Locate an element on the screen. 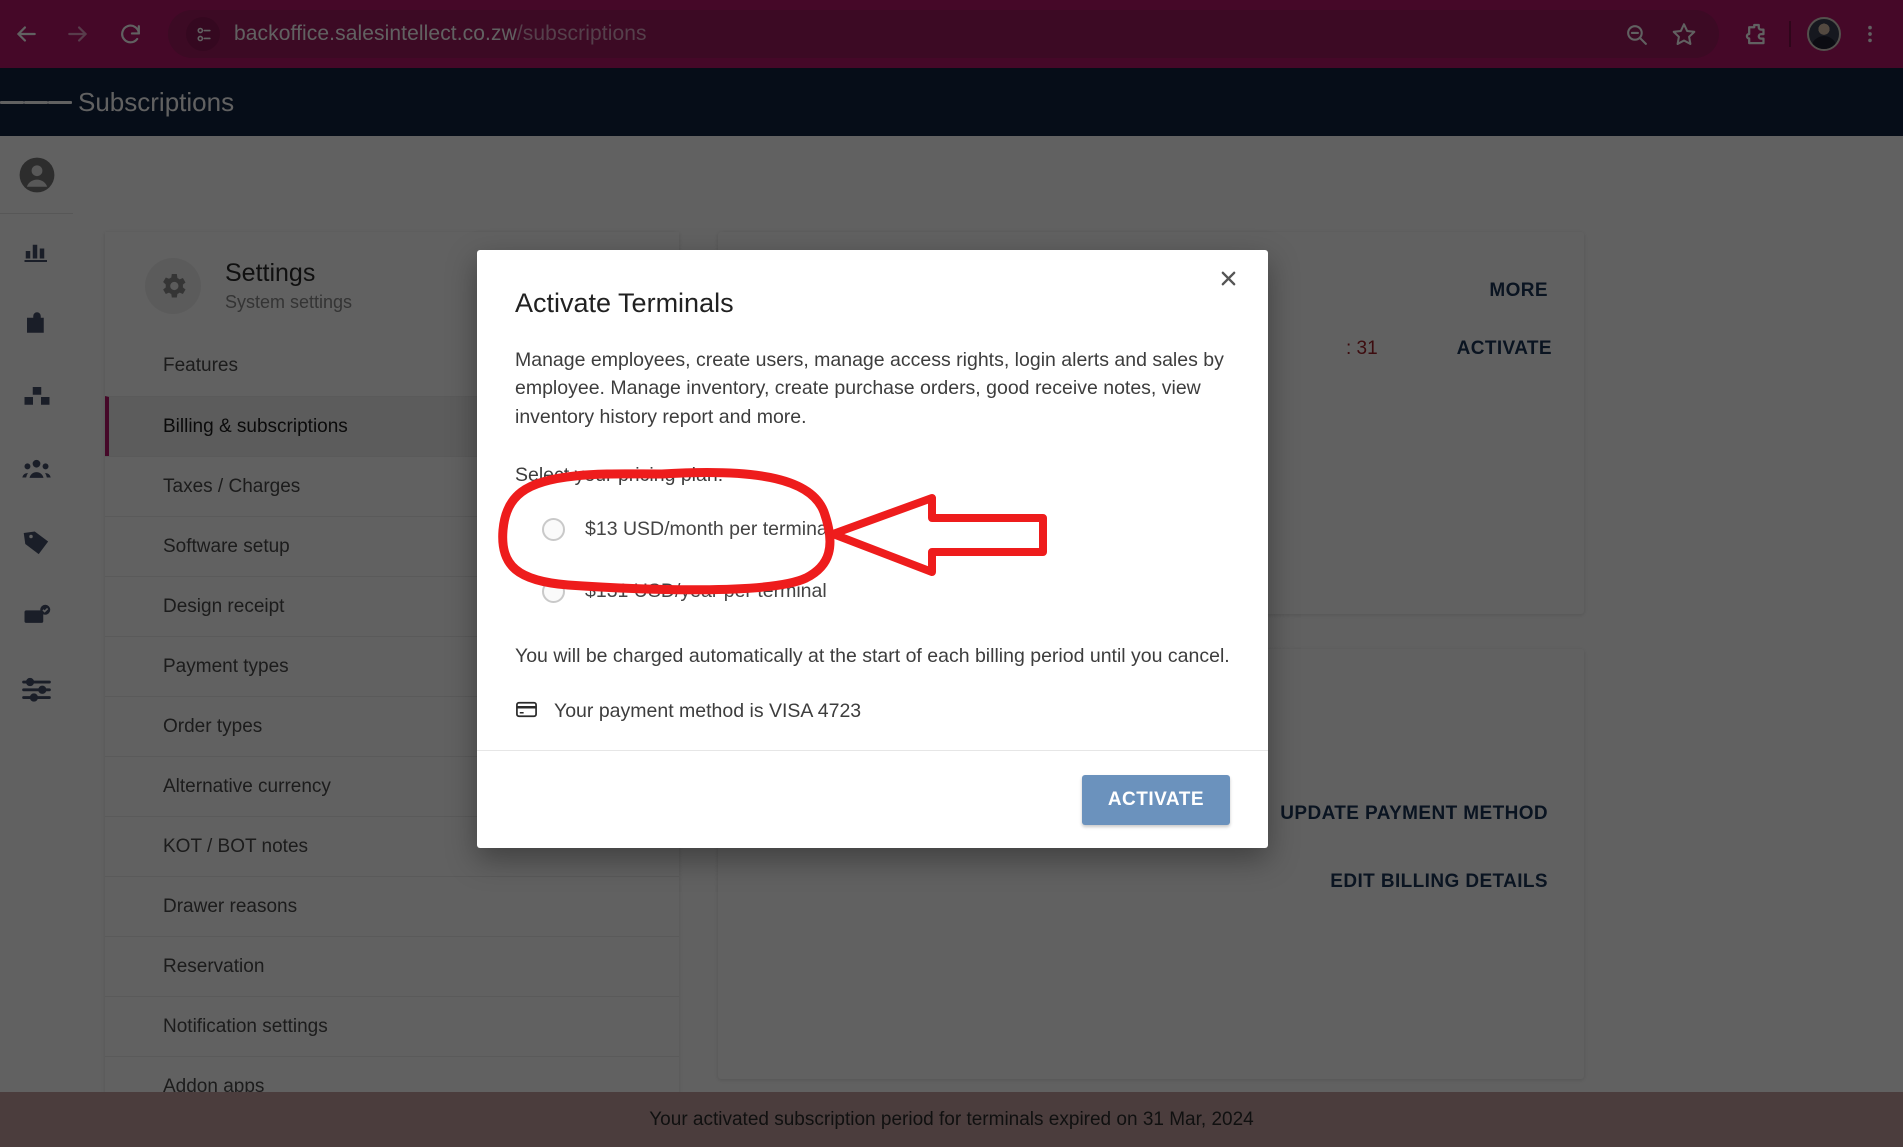 The width and height of the screenshot is (1903, 1147). radio-button-yearly is located at coordinates (553, 592).